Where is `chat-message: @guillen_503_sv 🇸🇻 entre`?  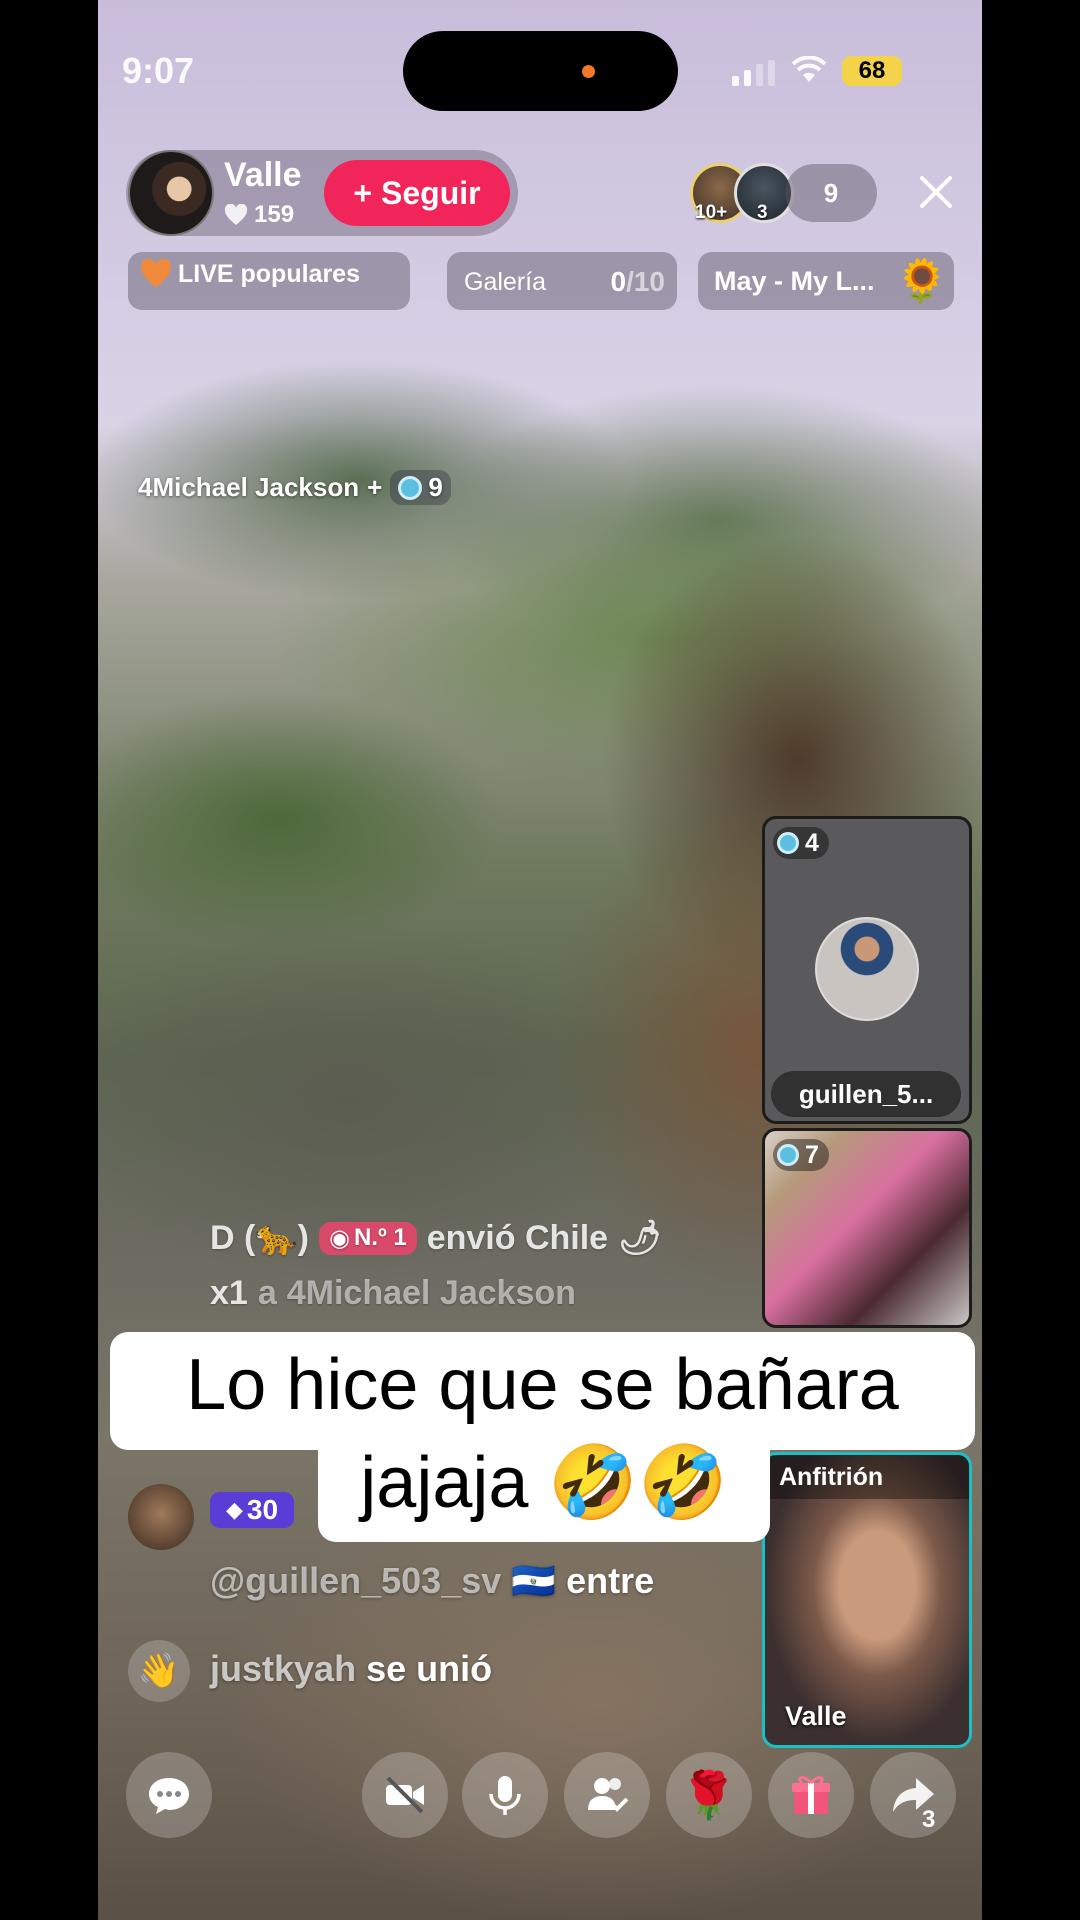
chat-message: @guillen_503_sv 🇸🇻 entre is located at coordinates (432, 1581).